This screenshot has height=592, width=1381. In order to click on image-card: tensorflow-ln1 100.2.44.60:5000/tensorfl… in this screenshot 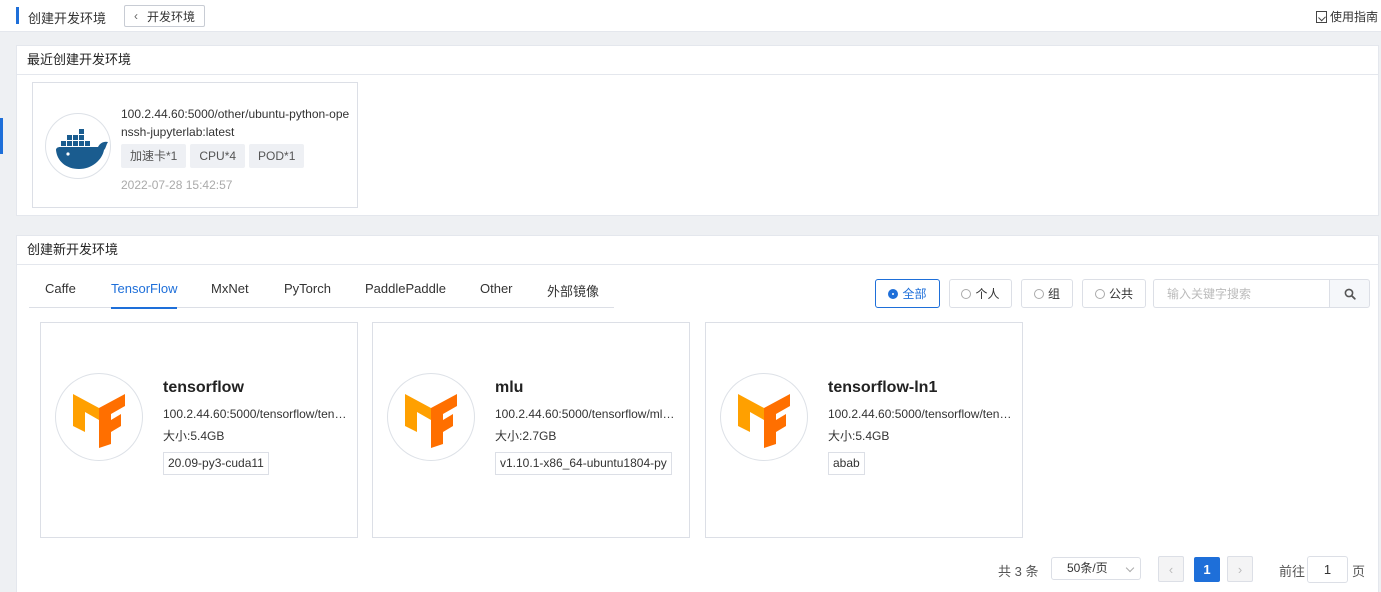, I will do `click(864, 430)`.